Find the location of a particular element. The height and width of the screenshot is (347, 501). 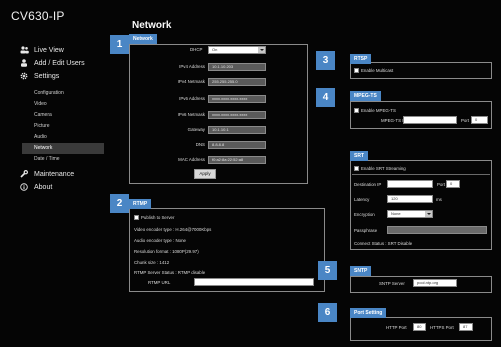

dhcp-select-value: On is located at coordinates (215, 49).